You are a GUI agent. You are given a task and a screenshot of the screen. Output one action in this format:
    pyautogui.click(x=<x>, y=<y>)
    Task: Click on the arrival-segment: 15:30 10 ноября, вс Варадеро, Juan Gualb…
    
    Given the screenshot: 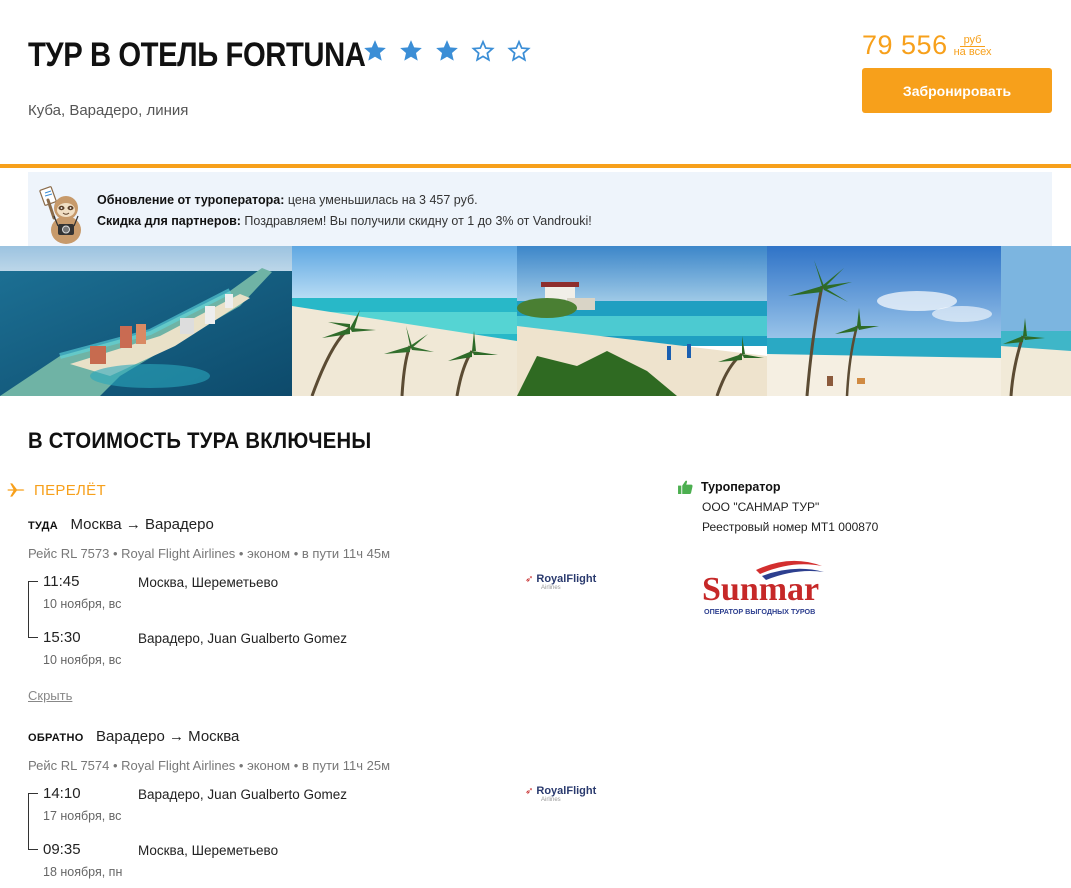 What is the action you would take?
    pyautogui.click(x=328, y=644)
    